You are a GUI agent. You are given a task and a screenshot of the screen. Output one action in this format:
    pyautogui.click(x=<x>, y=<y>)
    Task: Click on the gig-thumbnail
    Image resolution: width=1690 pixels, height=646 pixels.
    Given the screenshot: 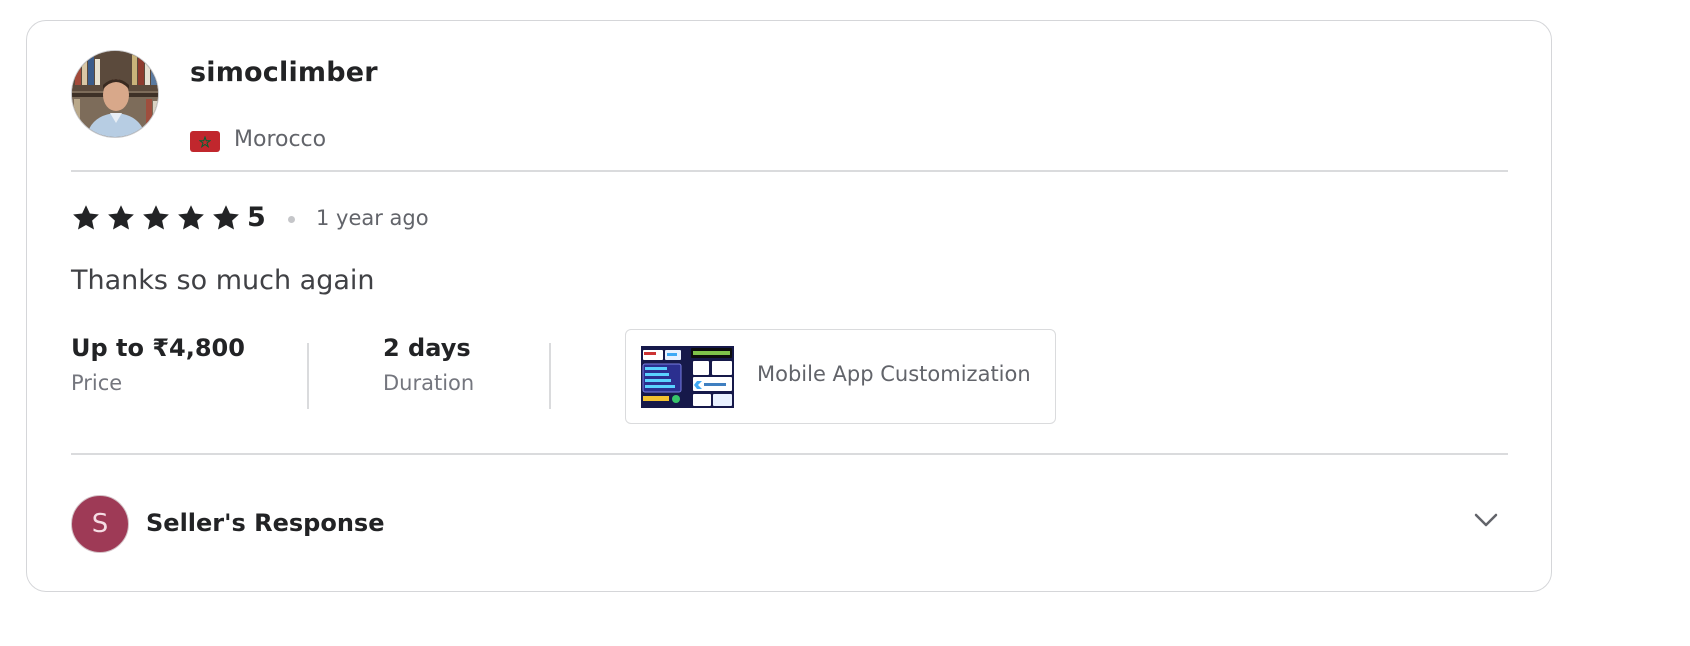 What is the action you would take?
    pyautogui.click(x=687, y=377)
    